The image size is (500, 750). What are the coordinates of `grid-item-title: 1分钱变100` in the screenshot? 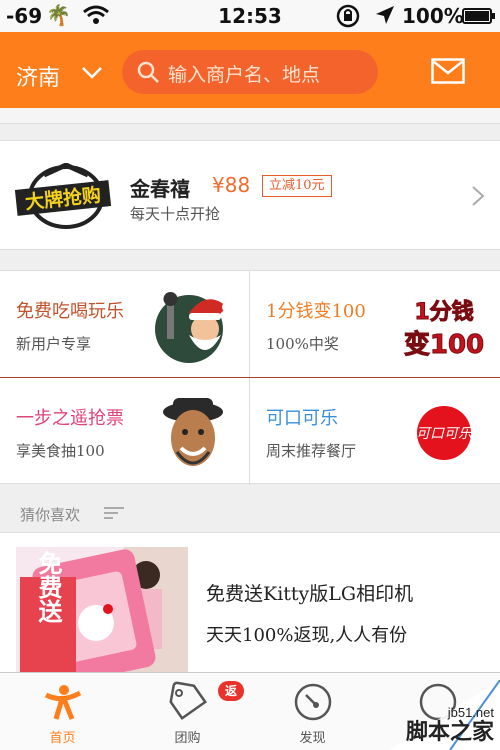 It's located at (316, 311).